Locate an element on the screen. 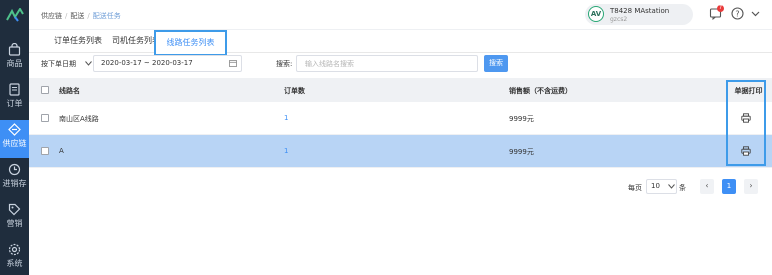  date-range-value: 2020-03-17 ~ 2020-03-17 is located at coordinates (147, 63).